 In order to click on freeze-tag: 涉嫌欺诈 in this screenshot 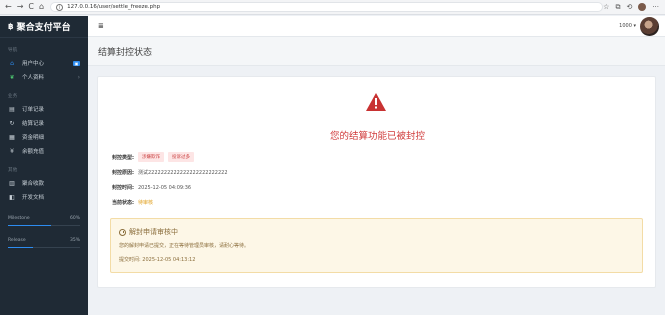, I will do `click(151, 157)`.